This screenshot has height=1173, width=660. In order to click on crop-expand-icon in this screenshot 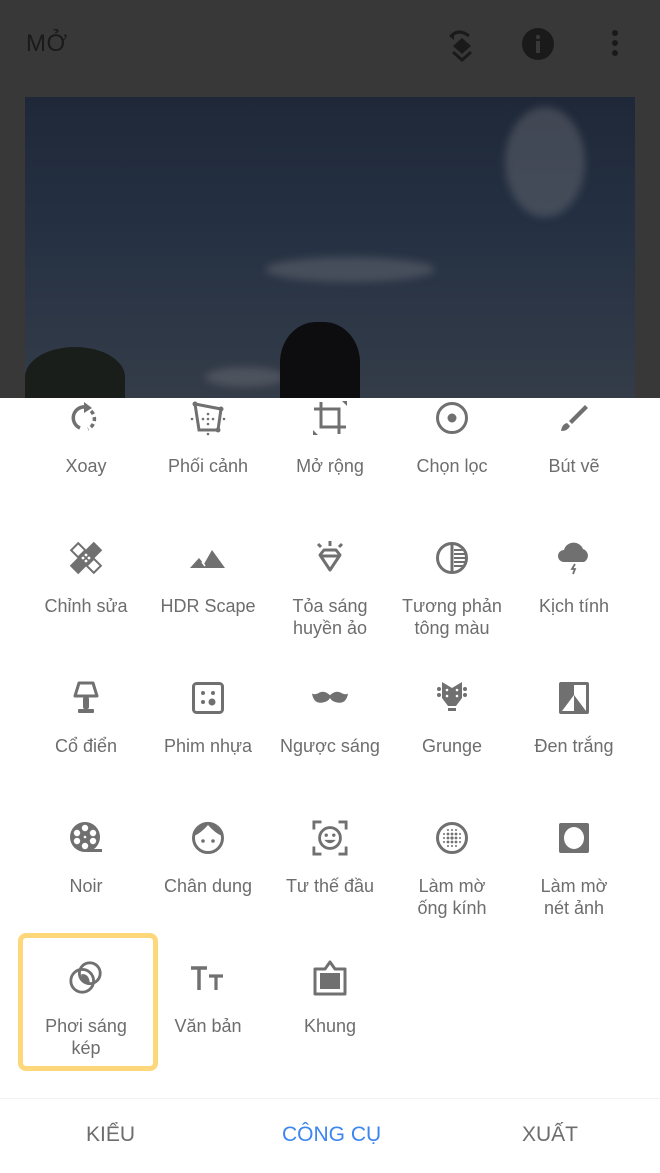, I will do `click(330, 418)`.